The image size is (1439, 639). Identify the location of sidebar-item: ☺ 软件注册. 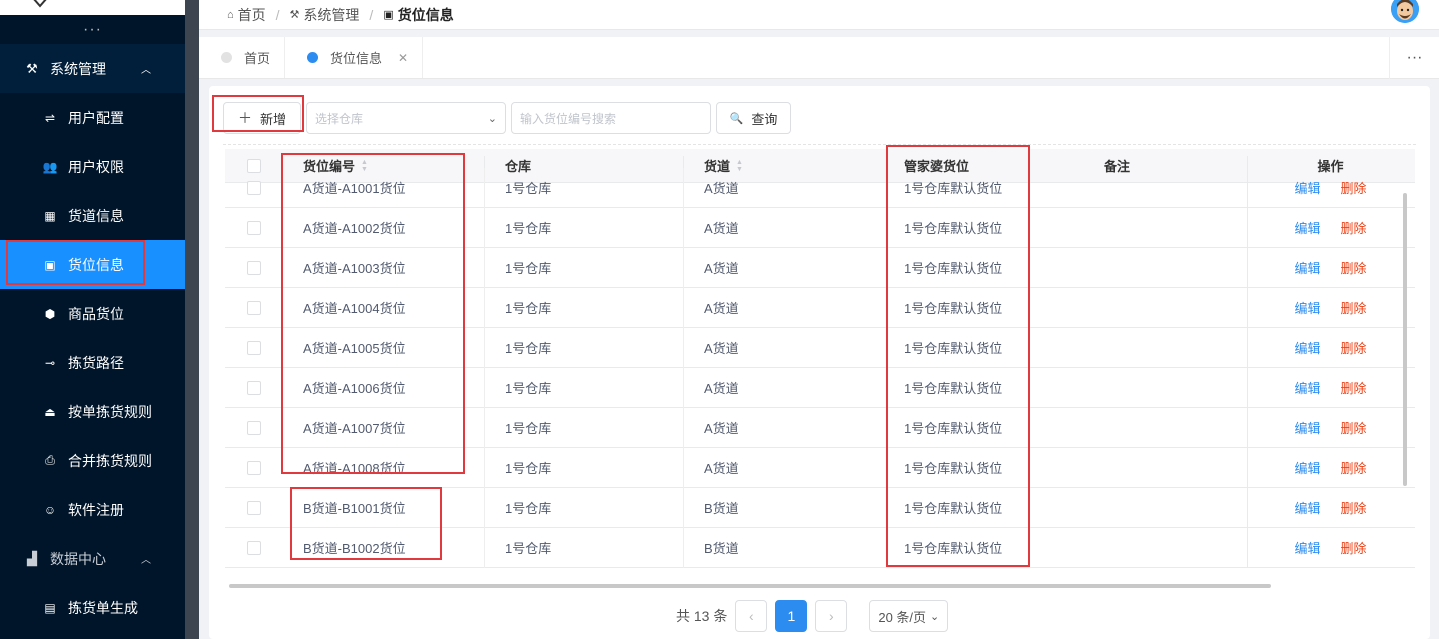
(92, 509).